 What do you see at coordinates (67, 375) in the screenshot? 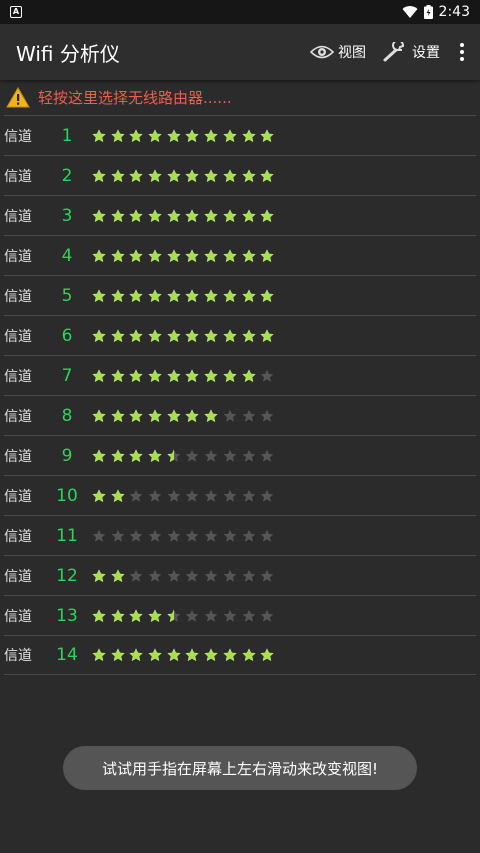
I see `channel-number: 7` at bounding box center [67, 375].